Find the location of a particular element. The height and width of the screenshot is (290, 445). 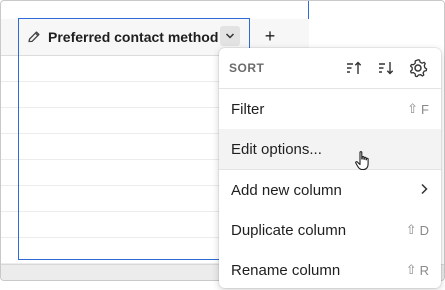

column-title: Preferred contact method is located at coordinates (133, 37).